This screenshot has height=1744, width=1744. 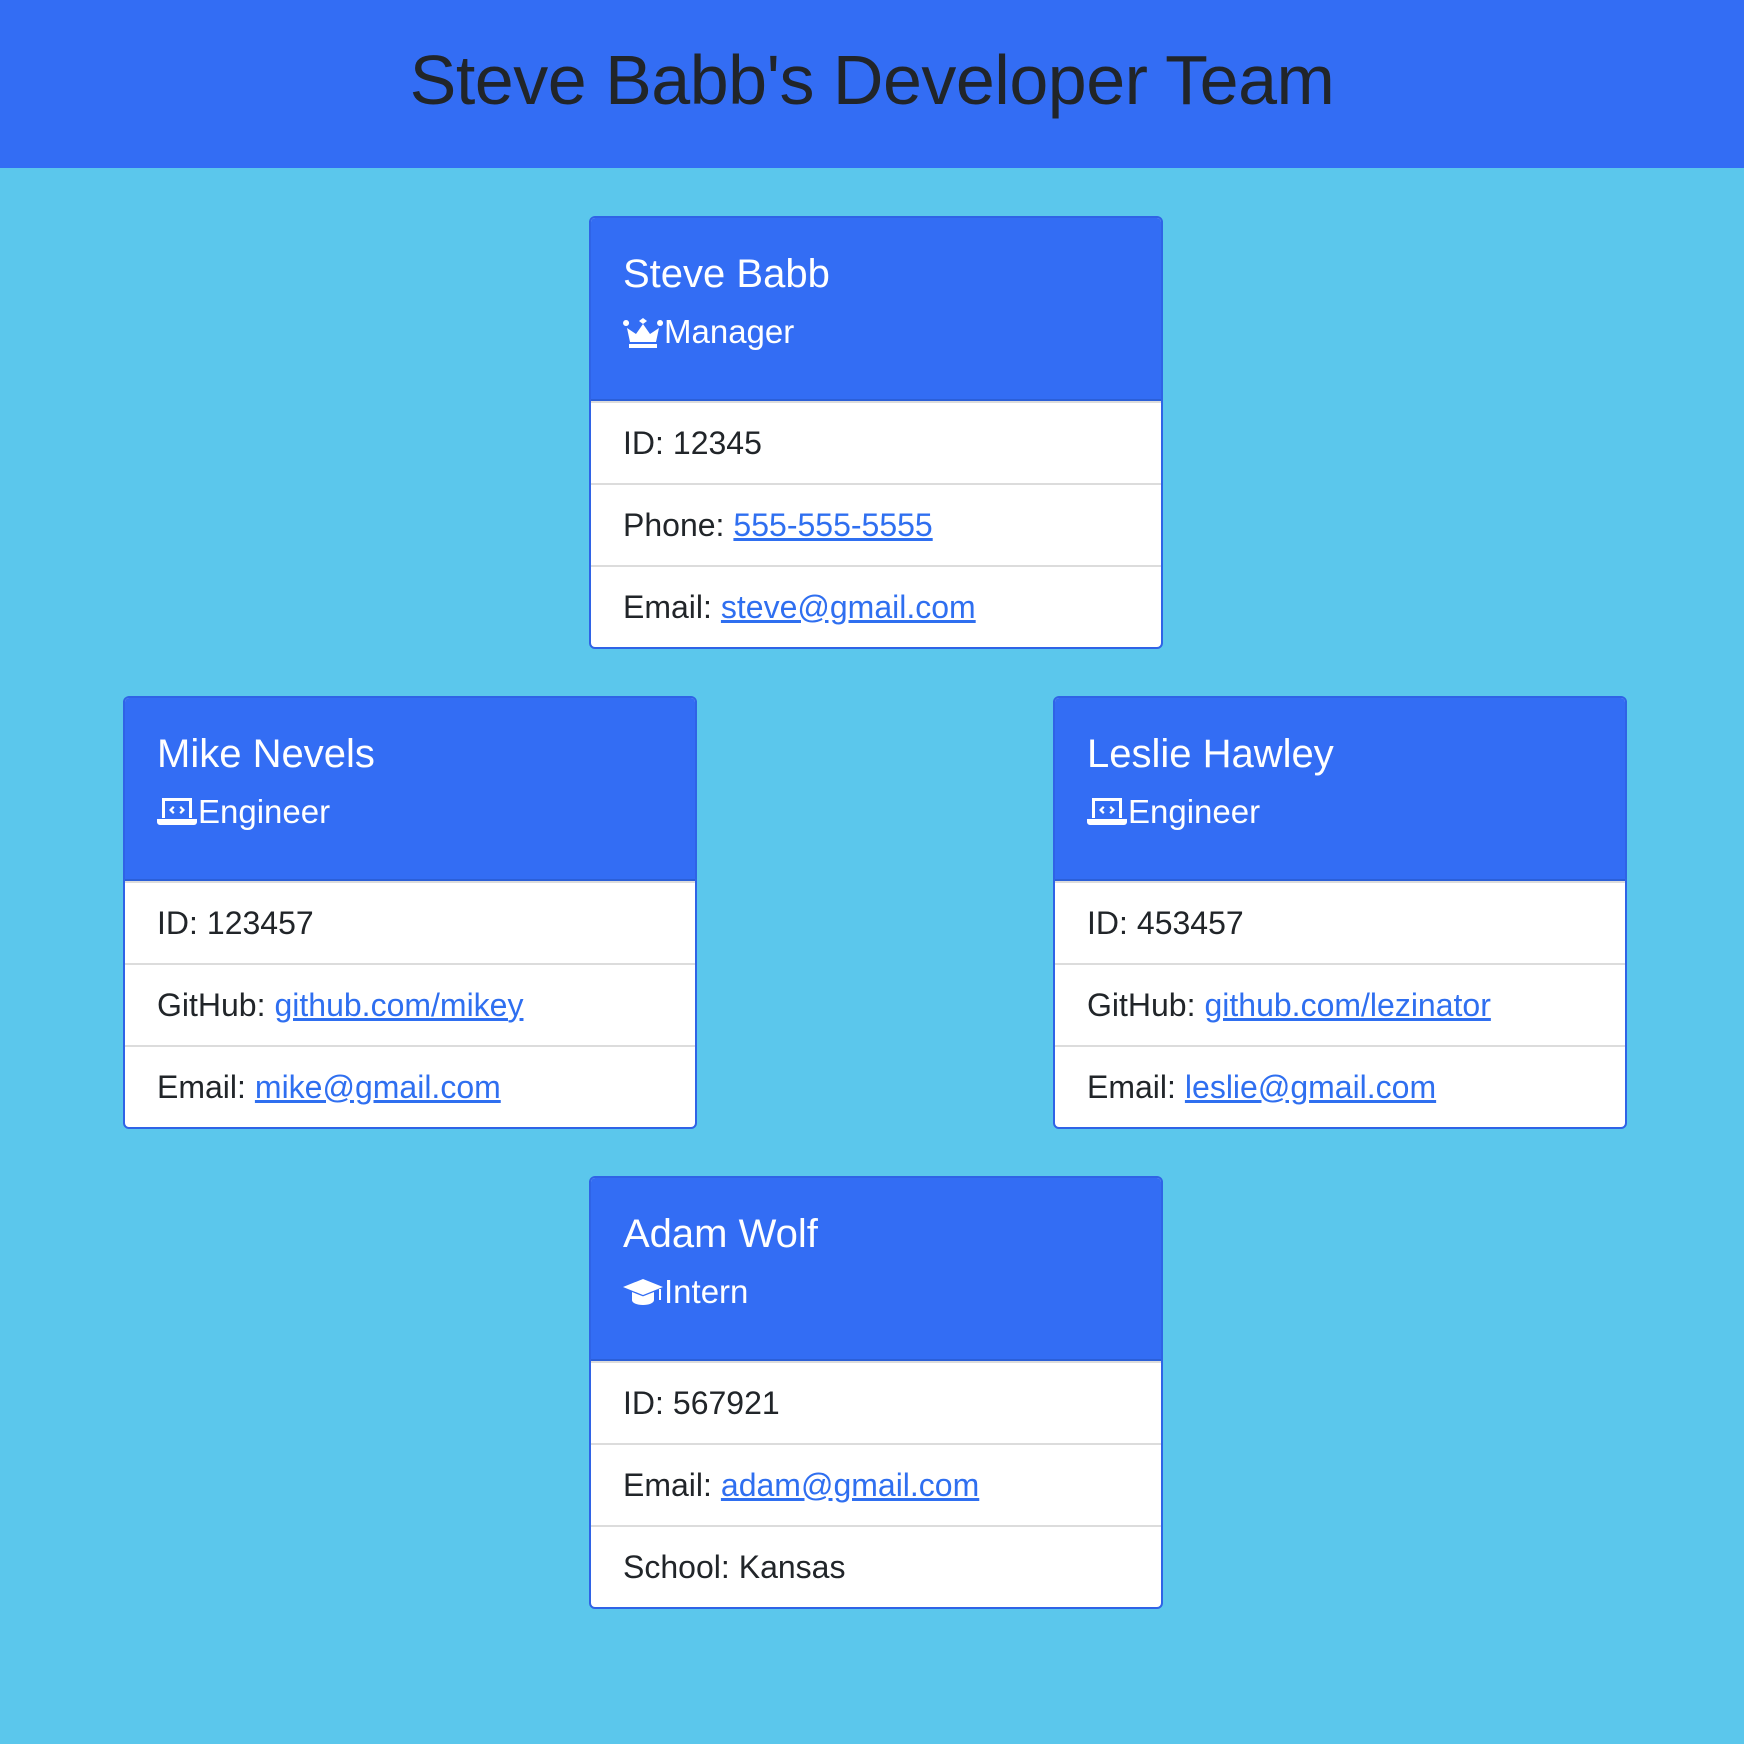 What do you see at coordinates (720, 1234) in the screenshot?
I see `employee-name: Adam Wolf` at bounding box center [720, 1234].